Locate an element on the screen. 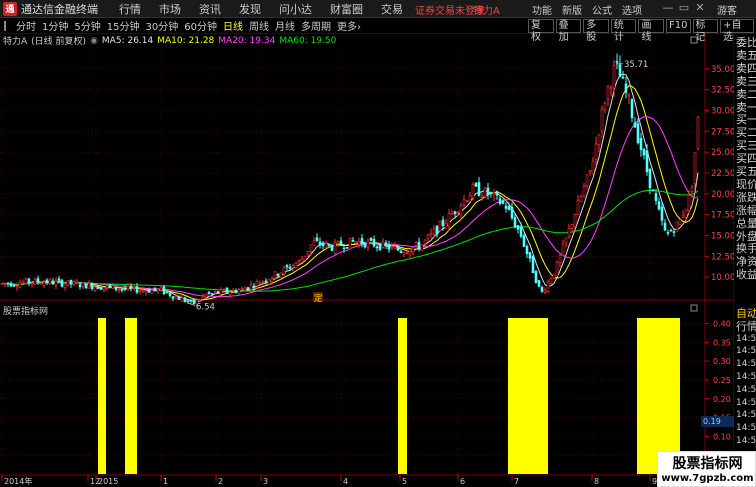 The height and width of the screenshot is (487, 756). quote-label: 卖二 is located at coordinates (746, 94).